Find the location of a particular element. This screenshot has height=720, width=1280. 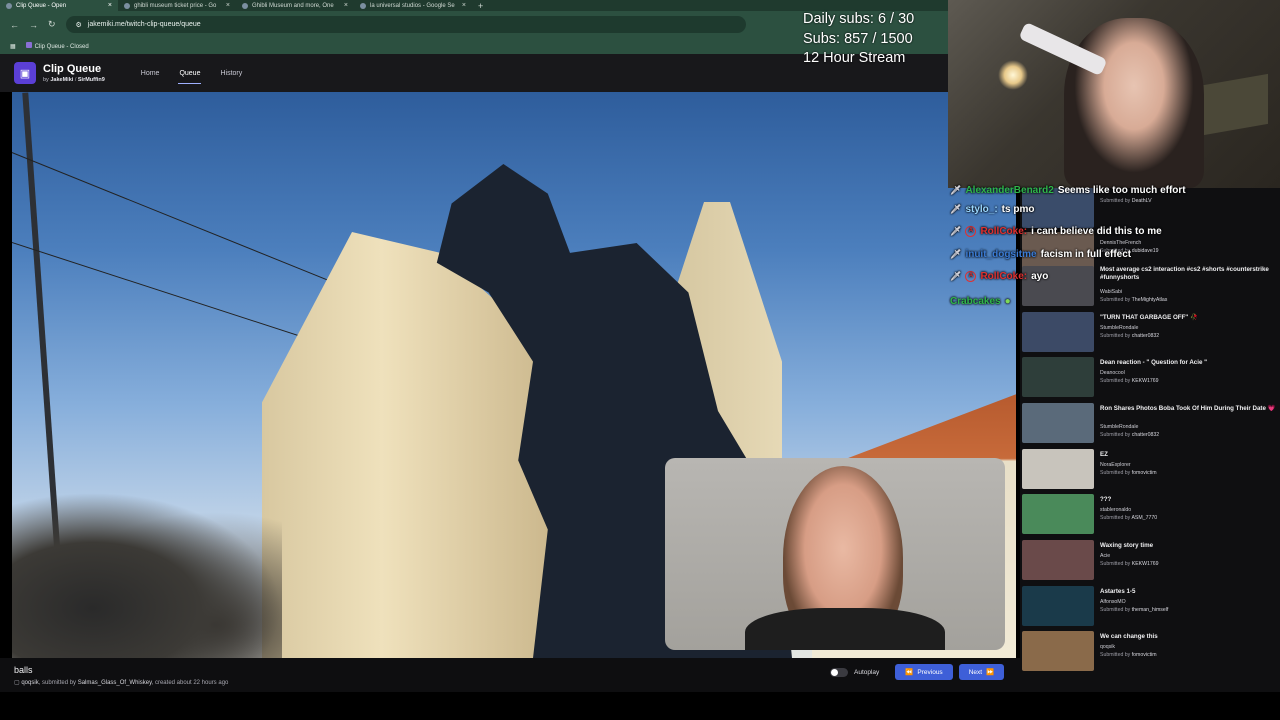

daily-subs-goal: Daily subs: 6 / 30 is located at coordinates (859, 19).